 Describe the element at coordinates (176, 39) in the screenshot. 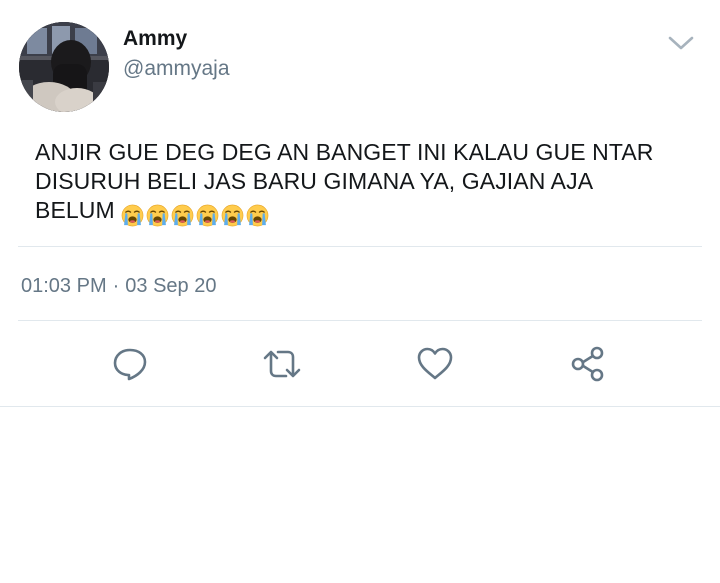

I see `display-name: Ammy` at that location.